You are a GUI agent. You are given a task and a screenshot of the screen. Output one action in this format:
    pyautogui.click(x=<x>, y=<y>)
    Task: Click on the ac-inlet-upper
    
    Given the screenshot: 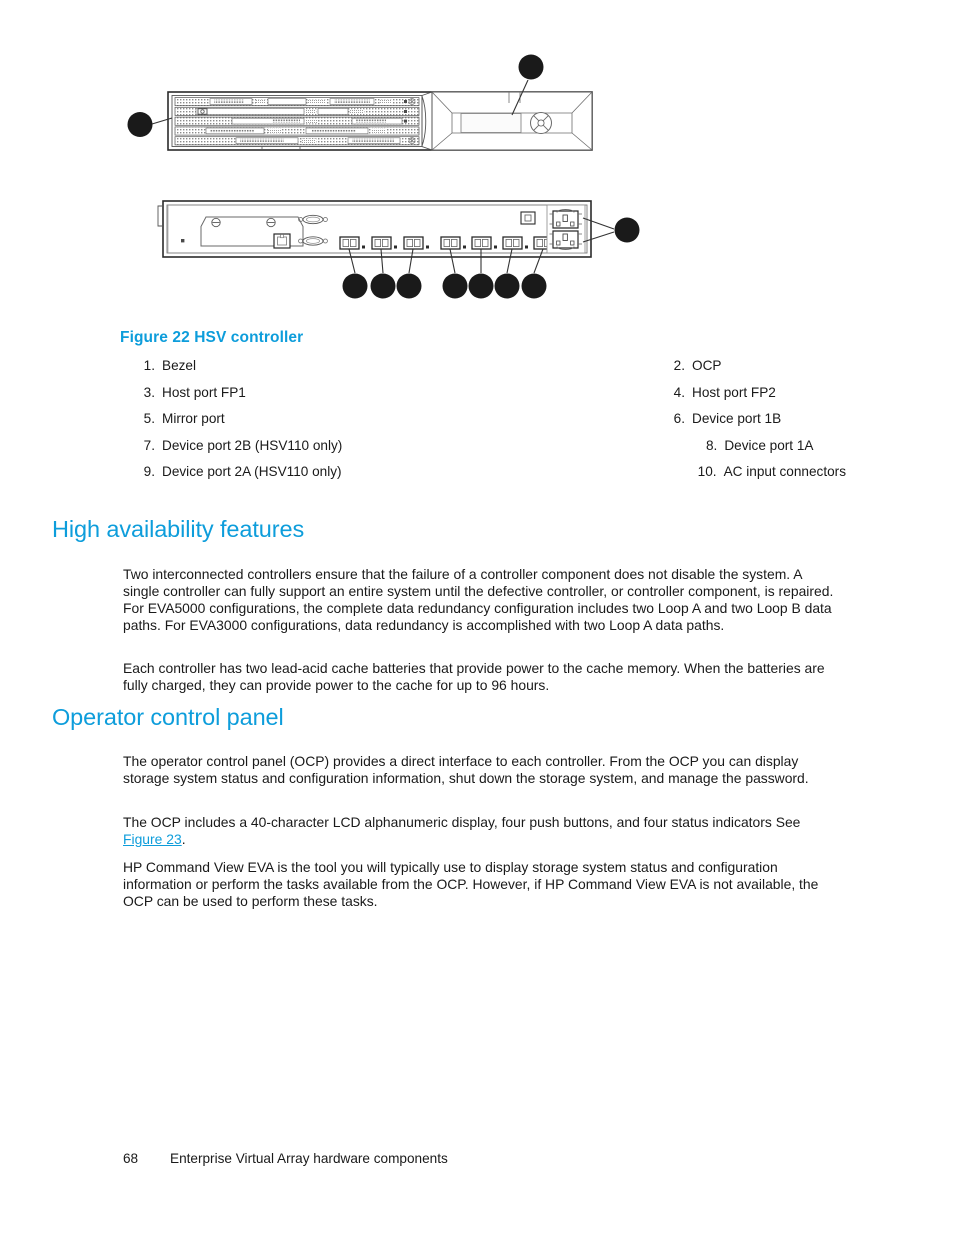 What is the action you would take?
    pyautogui.click(x=565, y=219)
    